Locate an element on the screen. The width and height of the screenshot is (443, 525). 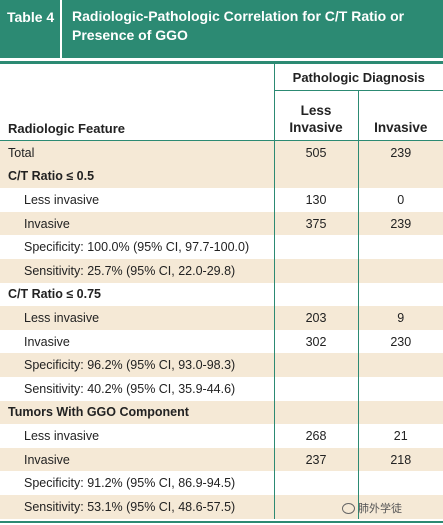
table-row: Sensitivity: 25.7% (95% CI, 22.0-29.8) is located at coordinates (221, 270).